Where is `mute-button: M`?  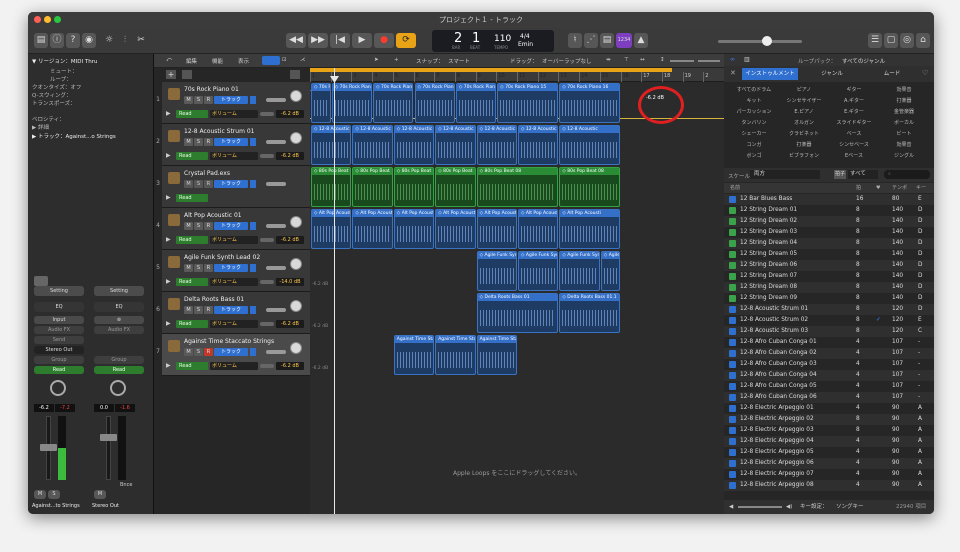
mute-button: M is located at coordinates (188, 100).